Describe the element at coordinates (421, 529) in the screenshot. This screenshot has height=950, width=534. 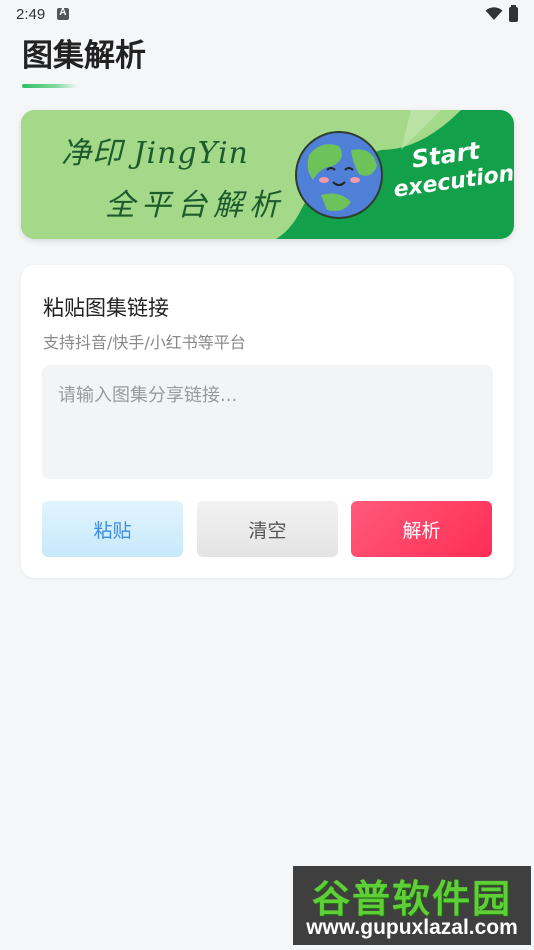
I see `parse-button: 解析` at that location.